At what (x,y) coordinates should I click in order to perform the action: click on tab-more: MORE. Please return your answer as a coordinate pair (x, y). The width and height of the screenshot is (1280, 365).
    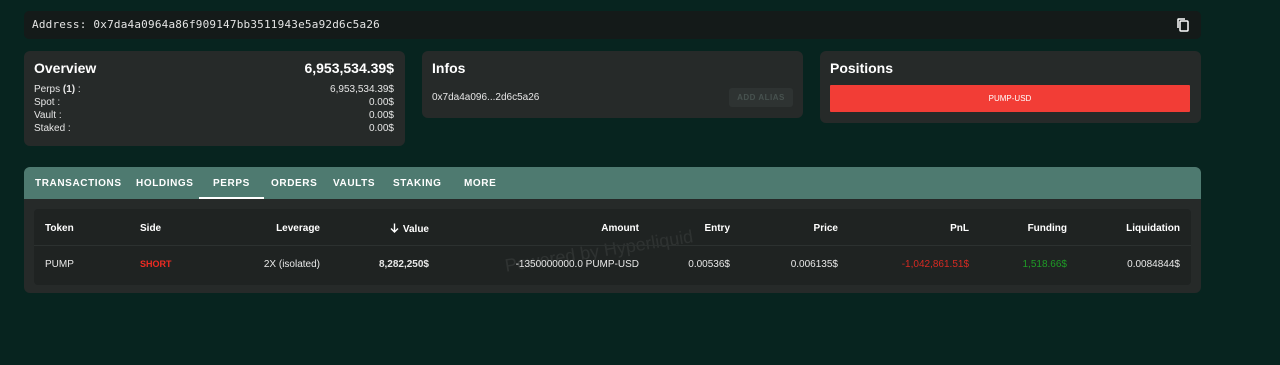
    Looking at the image, I should click on (480, 183).